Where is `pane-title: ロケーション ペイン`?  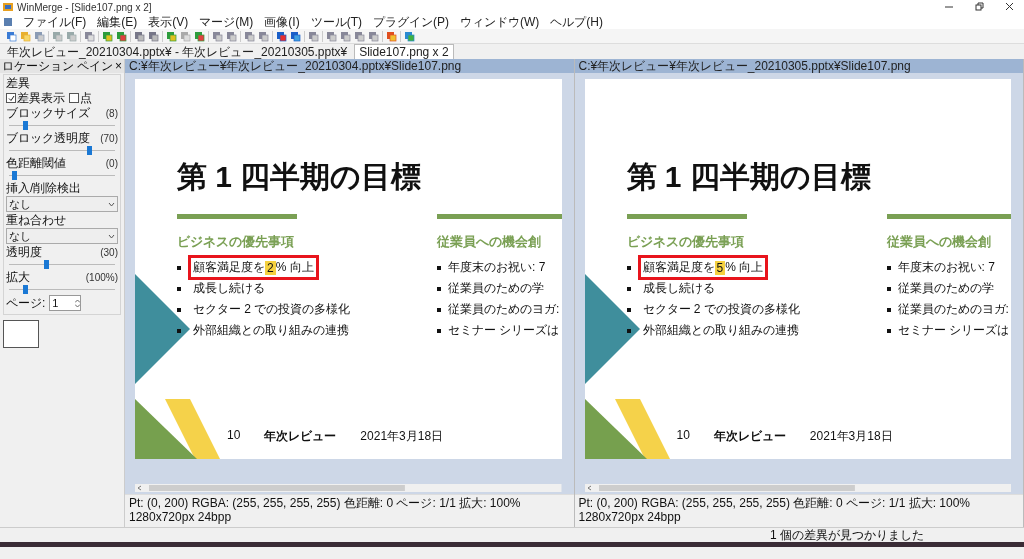
pane-title: ロケーション ペイン is located at coordinates (58, 66).